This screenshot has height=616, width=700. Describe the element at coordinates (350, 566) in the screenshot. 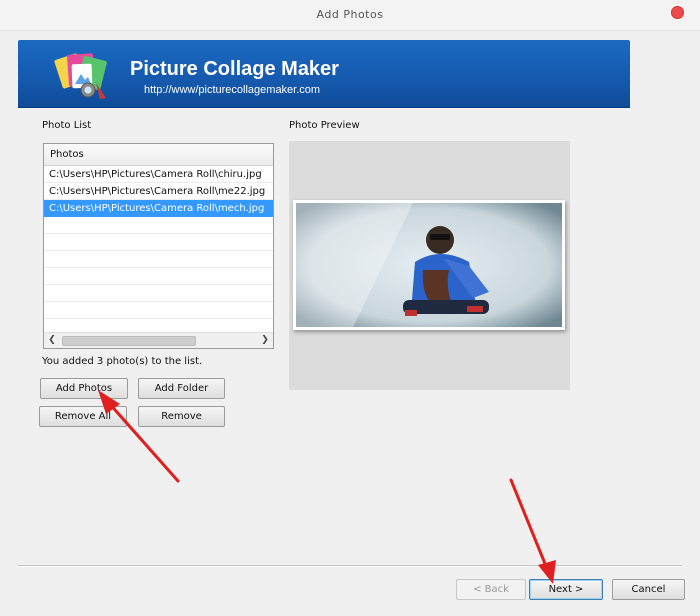

I see `footer-separator` at that location.